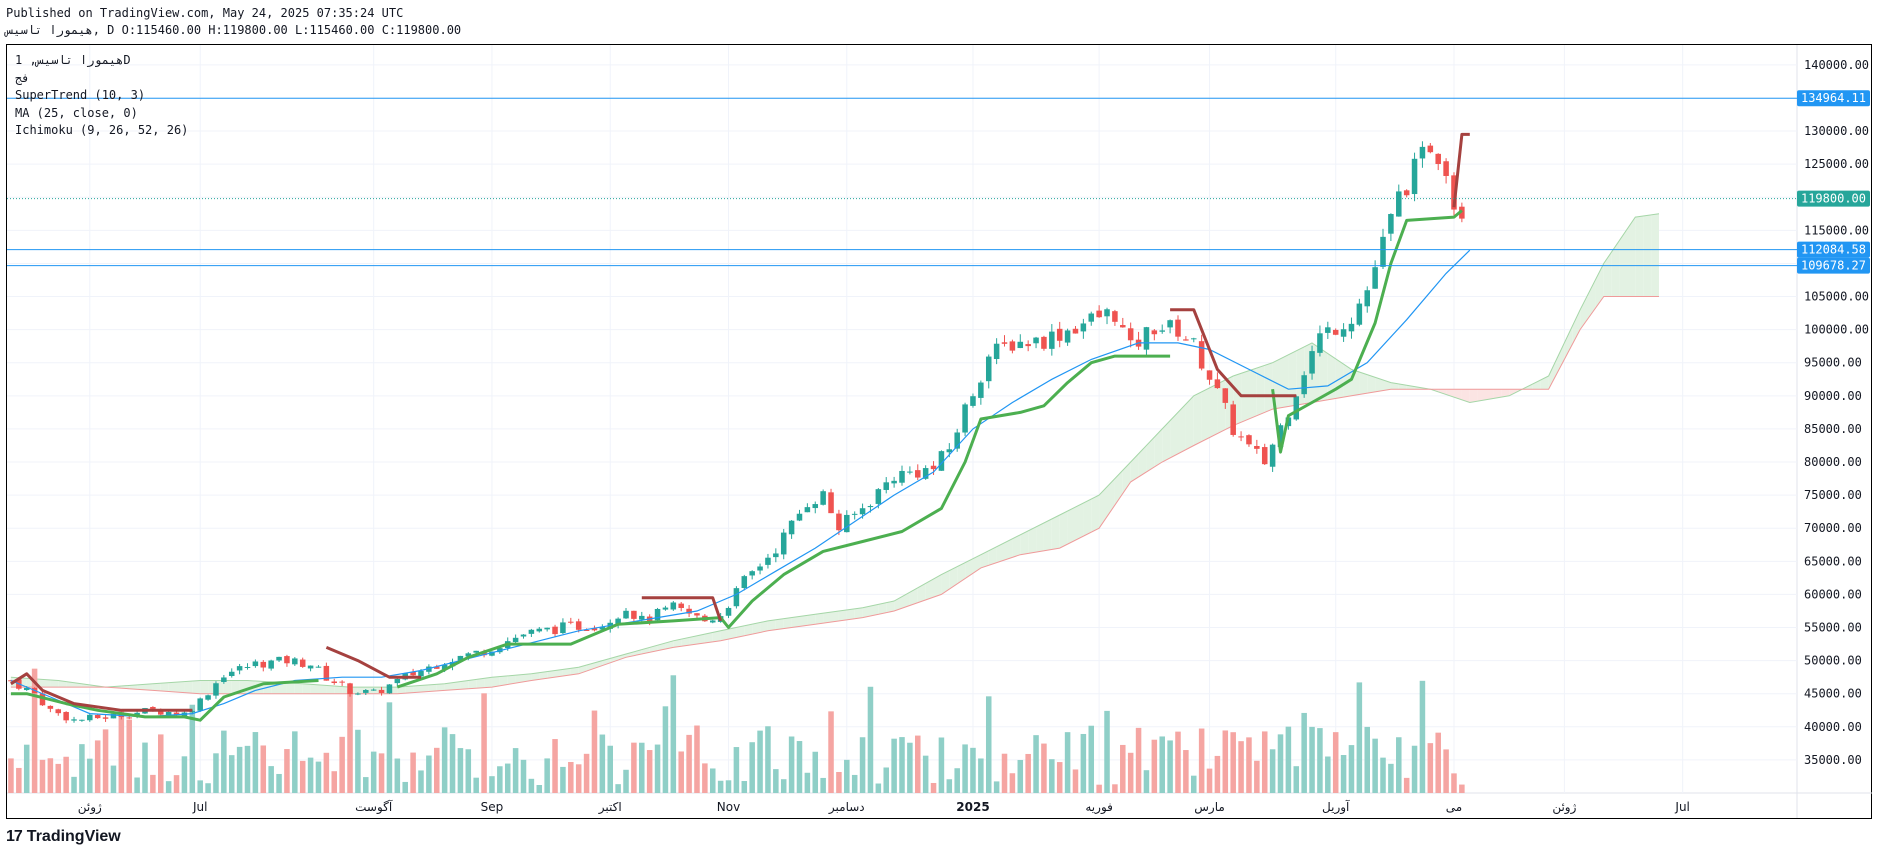 The height and width of the screenshot is (858, 1878). What do you see at coordinates (1836, 297) in the screenshot?
I see `y-tick-label: 105000.00` at bounding box center [1836, 297].